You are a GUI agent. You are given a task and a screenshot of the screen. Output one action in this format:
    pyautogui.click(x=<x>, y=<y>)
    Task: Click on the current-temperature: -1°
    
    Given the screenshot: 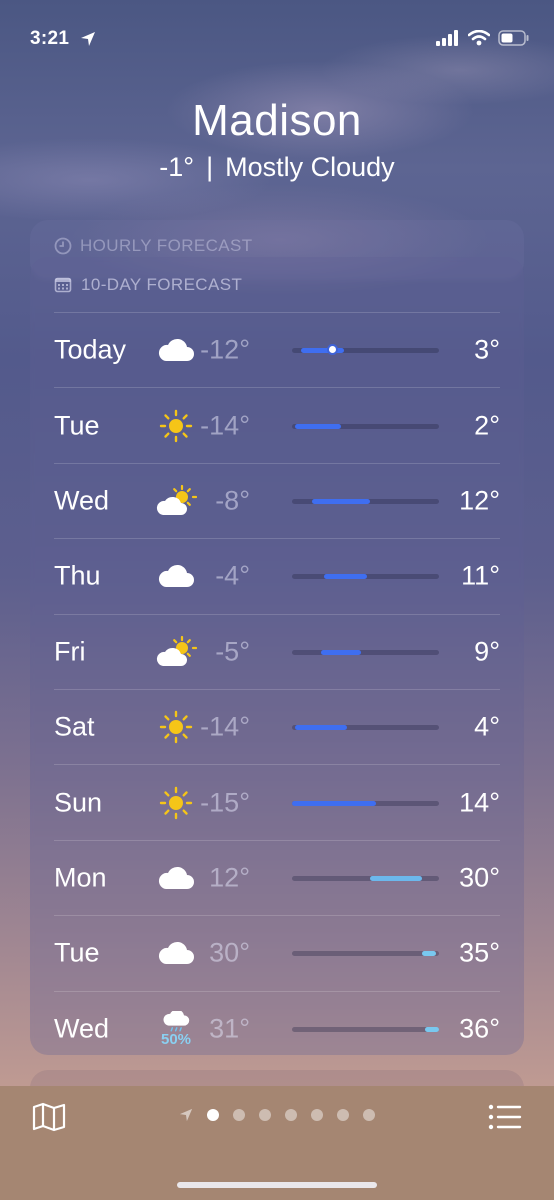 What is the action you would take?
    pyautogui.click(x=177, y=167)
    